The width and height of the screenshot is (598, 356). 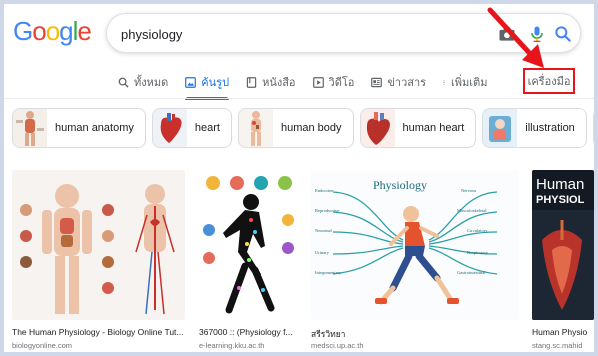 I want to click on chip-label: human heart, so click(x=433, y=128).